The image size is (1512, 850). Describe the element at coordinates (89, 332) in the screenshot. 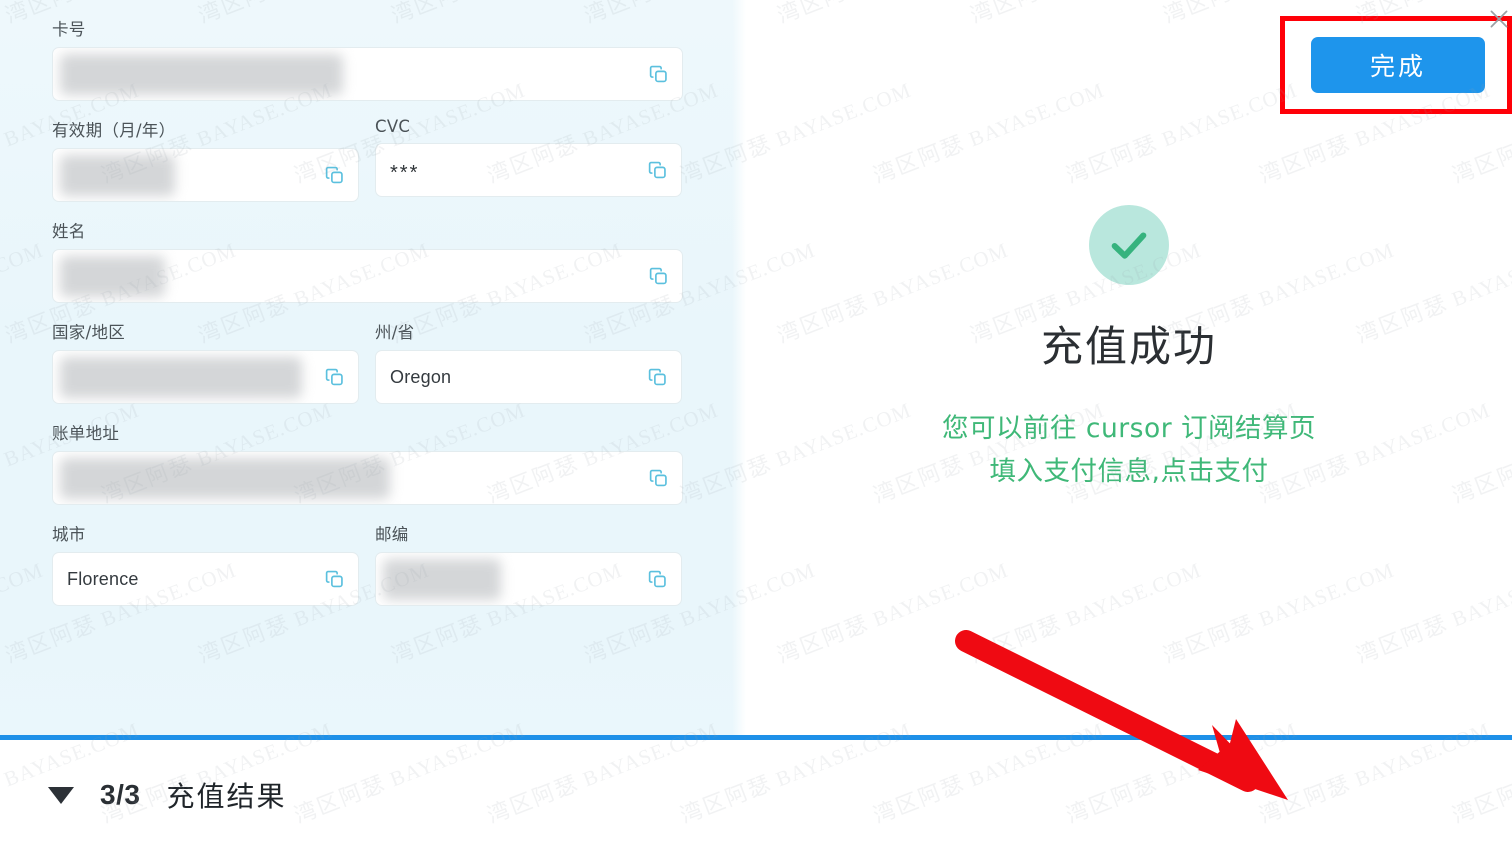

I see `field-label-country: 国家/地区` at that location.